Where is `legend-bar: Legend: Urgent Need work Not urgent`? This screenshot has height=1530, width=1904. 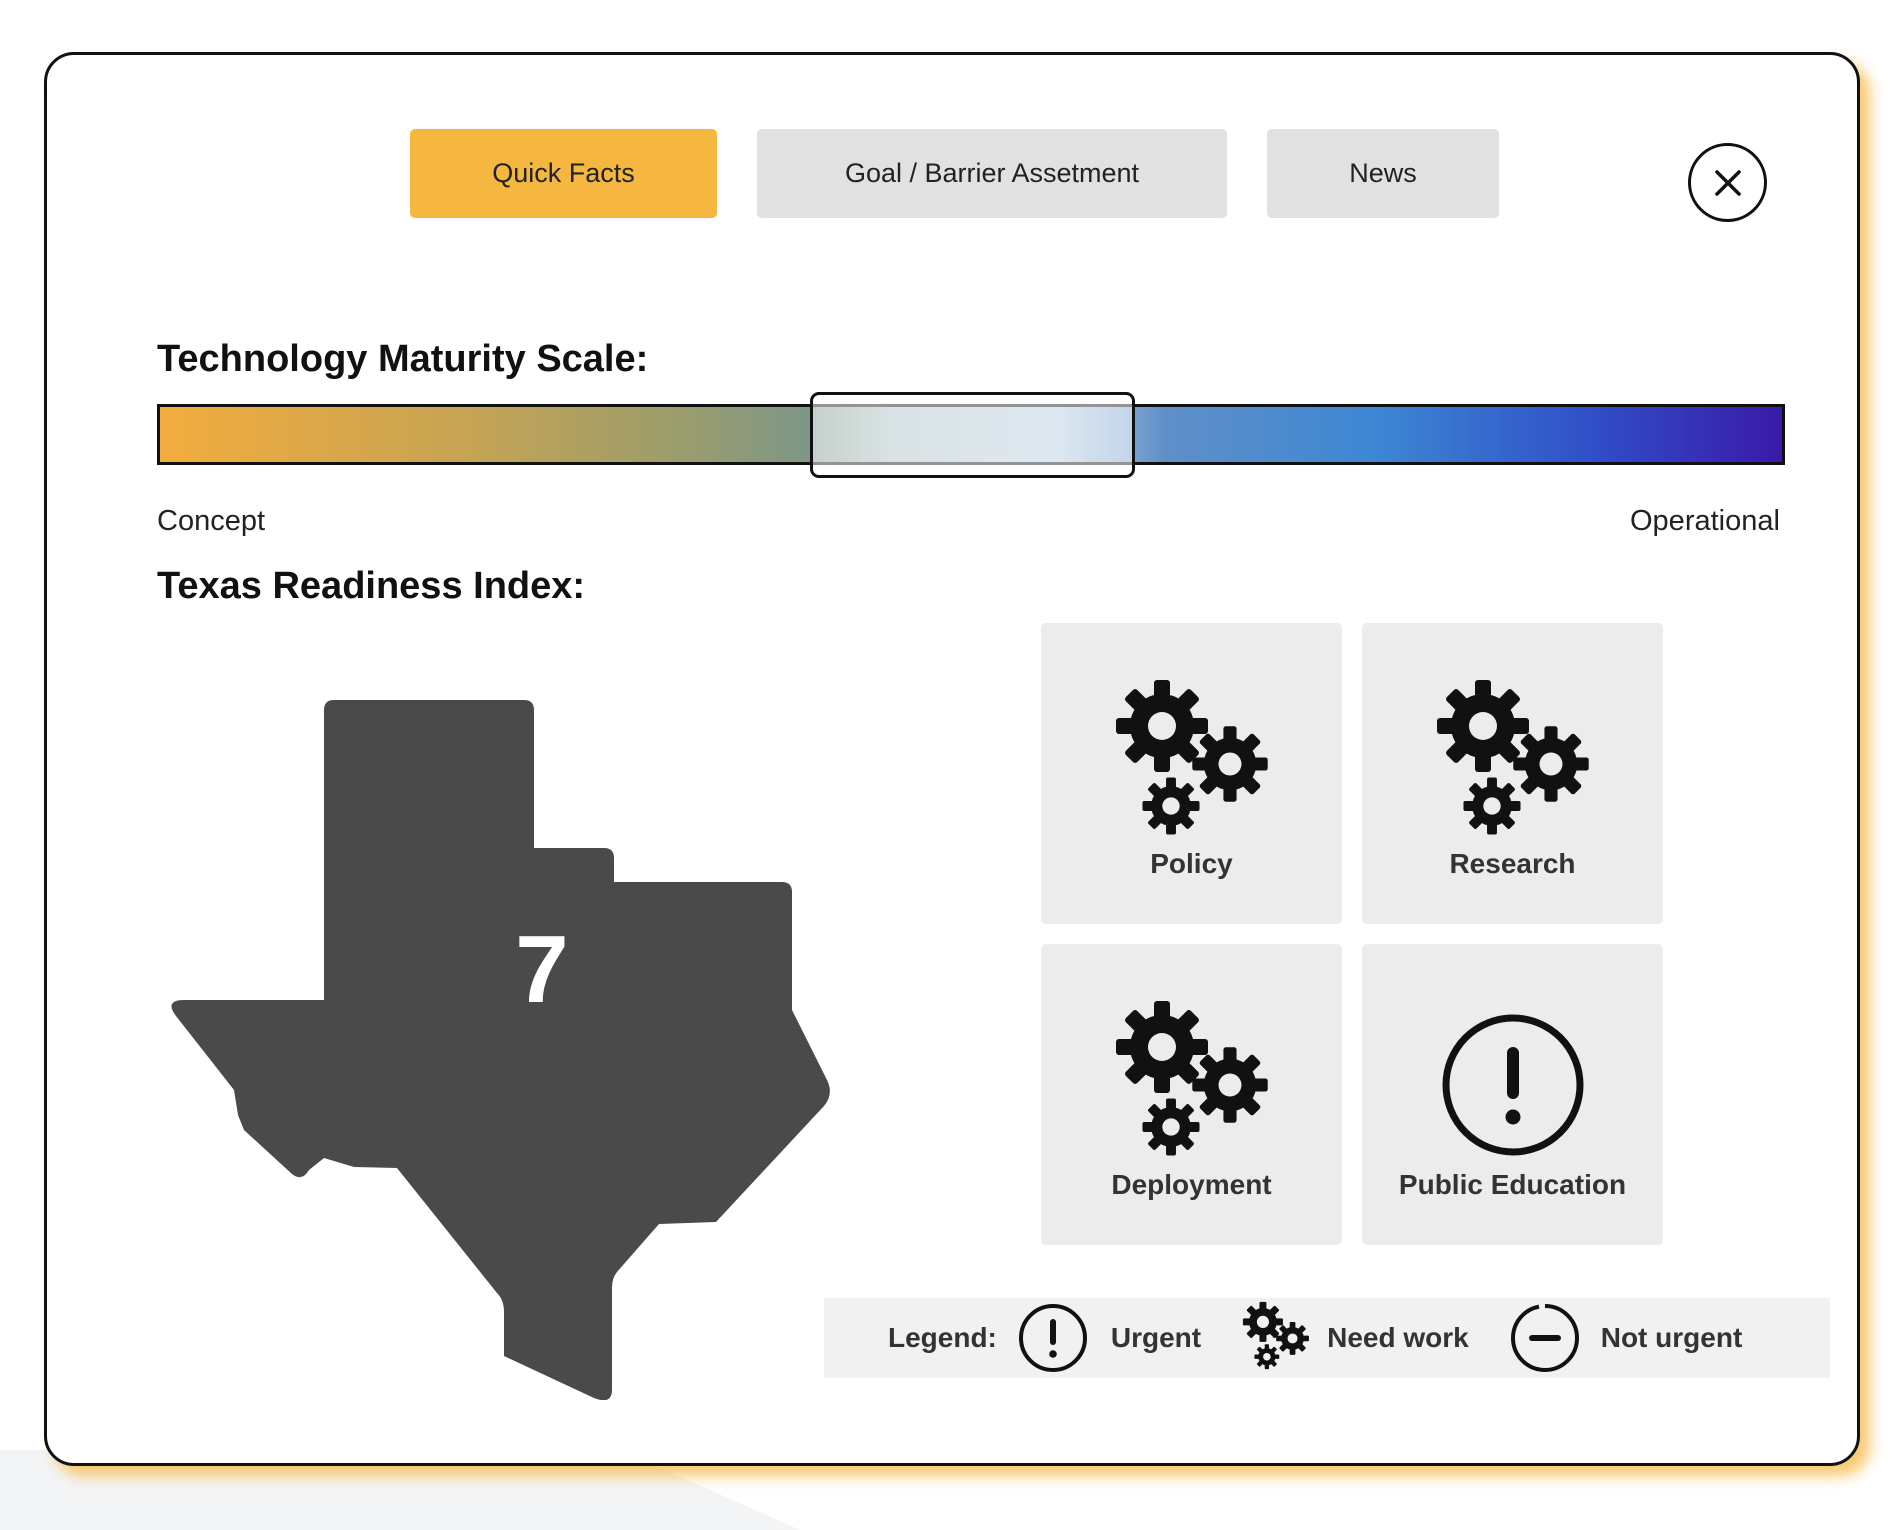 legend-bar: Legend: Urgent Need work Not urgent is located at coordinates (1327, 1338).